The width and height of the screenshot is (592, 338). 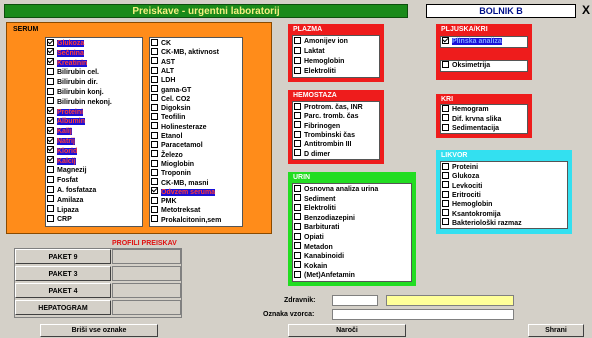 What do you see at coordinates (312, 154) in the screenshot?
I see `checkbox-row: D dimer` at bounding box center [312, 154].